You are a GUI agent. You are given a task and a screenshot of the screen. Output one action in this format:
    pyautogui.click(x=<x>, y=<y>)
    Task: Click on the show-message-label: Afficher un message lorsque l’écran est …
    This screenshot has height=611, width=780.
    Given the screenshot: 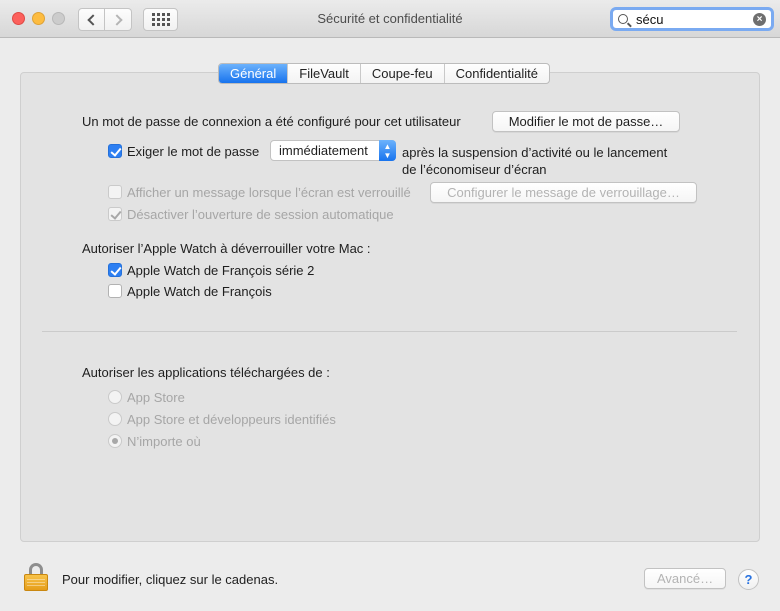 What is the action you would take?
    pyautogui.click(x=269, y=192)
    